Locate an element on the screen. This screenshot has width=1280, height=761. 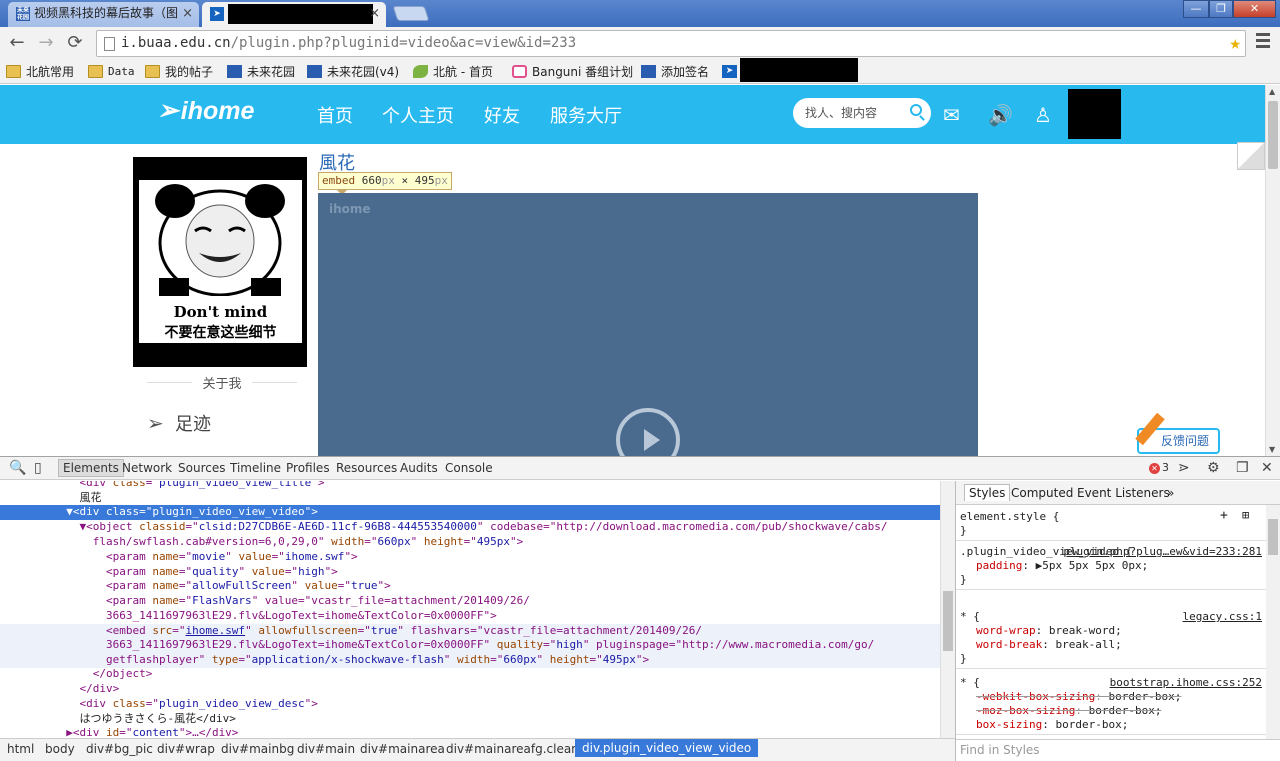
style-declaration: word-wrap: break-word; is located at coordinates (1111, 631).